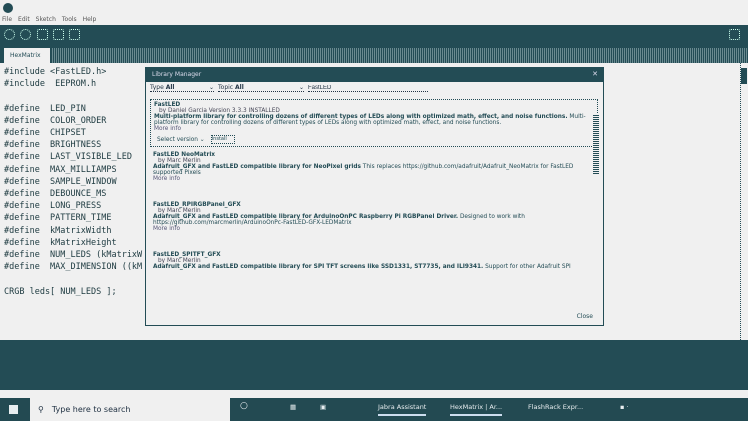 The image size is (748, 421). I want to click on new-icon, so click(42, 34).